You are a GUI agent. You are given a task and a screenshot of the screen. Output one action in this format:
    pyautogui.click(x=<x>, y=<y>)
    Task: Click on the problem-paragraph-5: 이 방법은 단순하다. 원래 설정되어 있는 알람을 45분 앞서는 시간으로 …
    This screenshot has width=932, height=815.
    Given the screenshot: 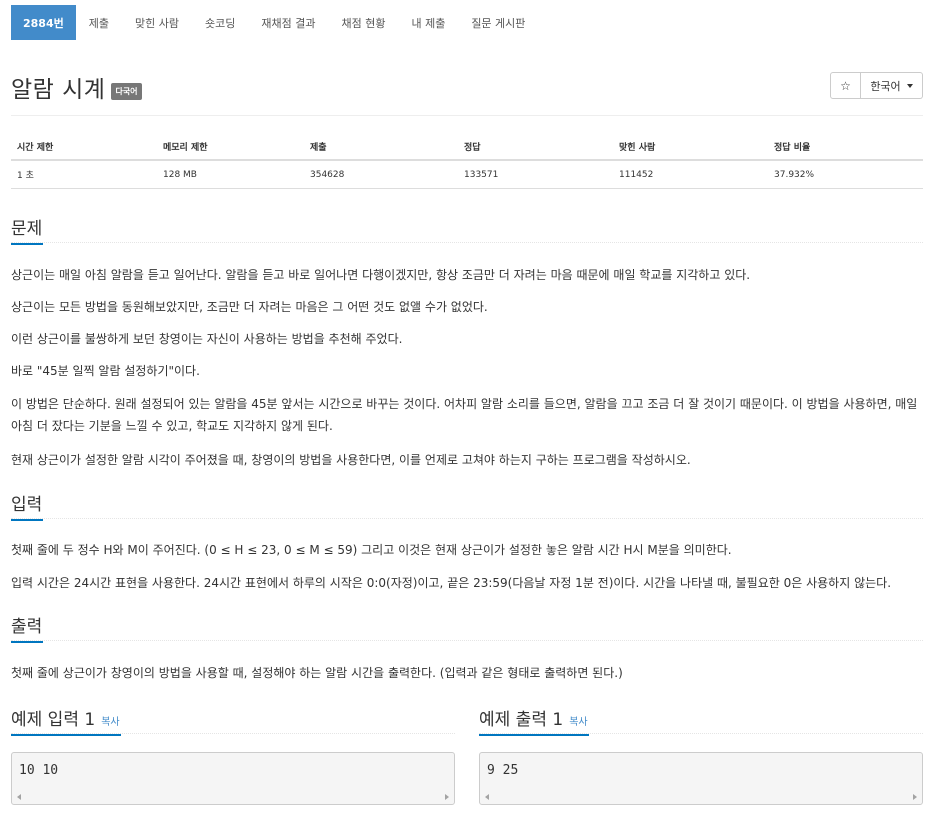 What is the action you would take?
    pyautogui.click(x=464, y=415)
    